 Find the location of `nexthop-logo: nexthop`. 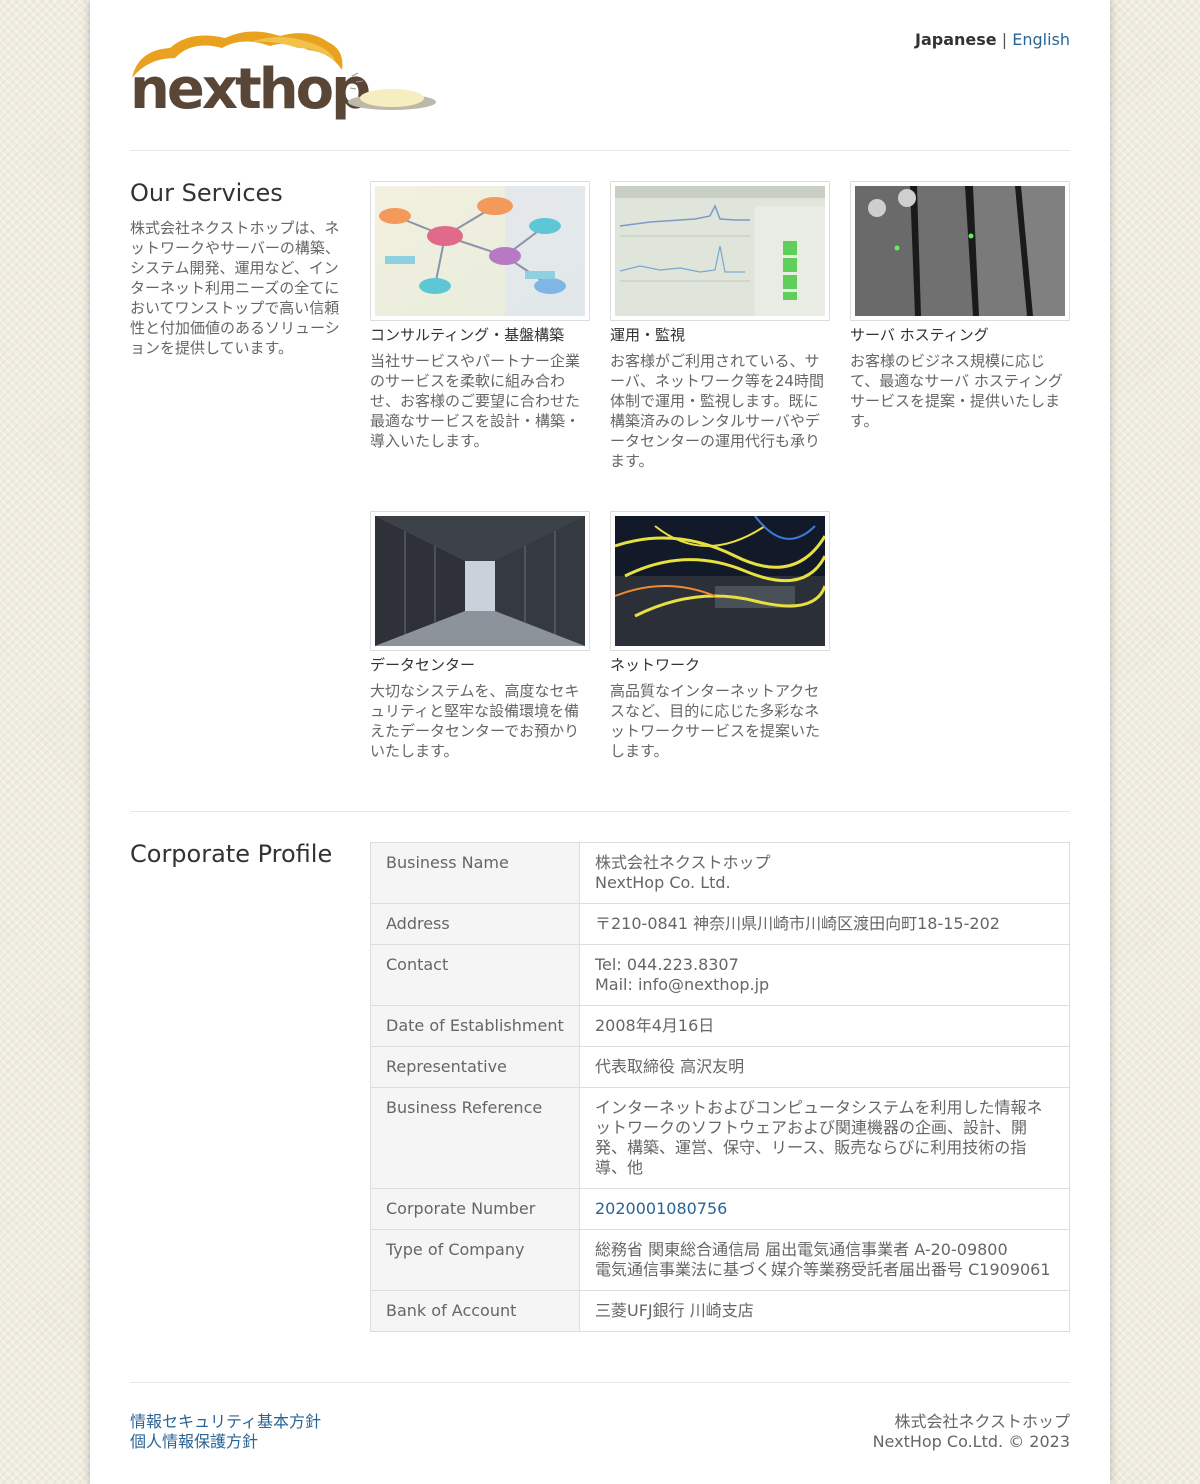

nexthop-logo: nexthop is located at coordinates (285, 75).